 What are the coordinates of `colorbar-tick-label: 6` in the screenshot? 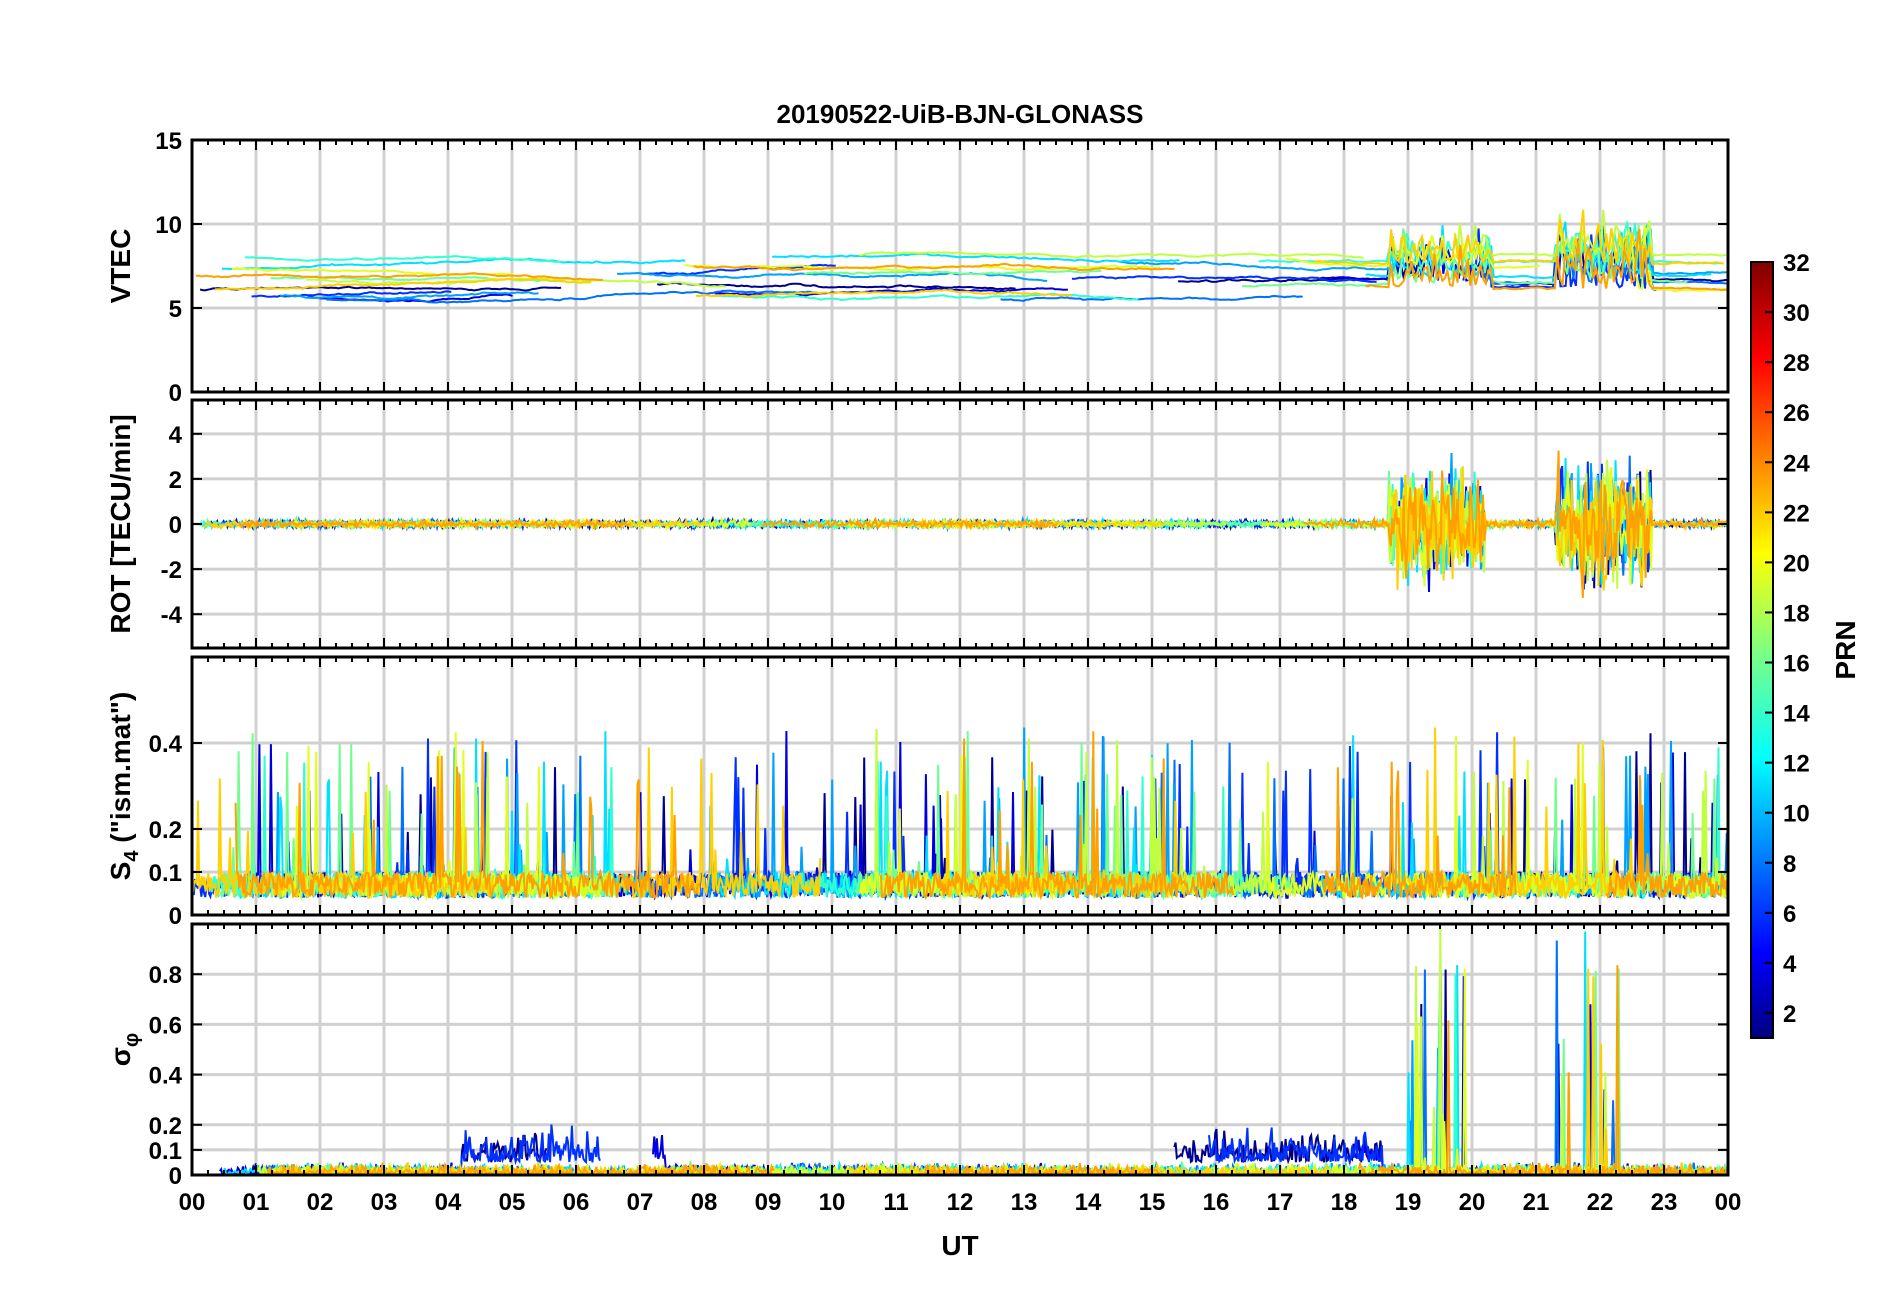 It's located at (1789, 914).